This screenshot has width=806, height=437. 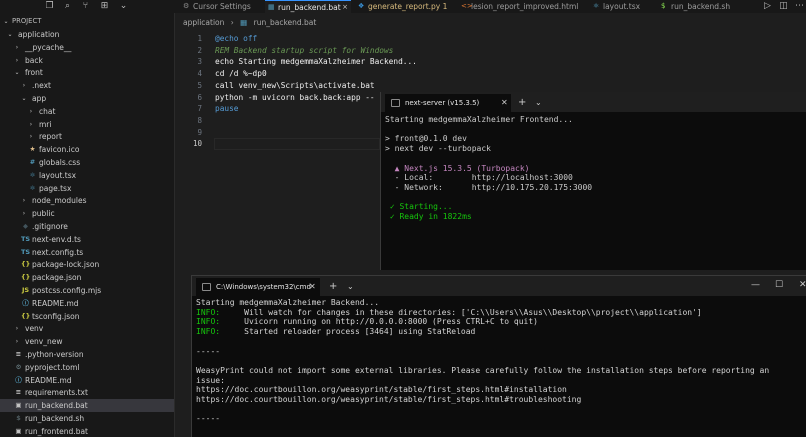 I want to click on tree-item: ⌄ front, so click(x=87, y=72).